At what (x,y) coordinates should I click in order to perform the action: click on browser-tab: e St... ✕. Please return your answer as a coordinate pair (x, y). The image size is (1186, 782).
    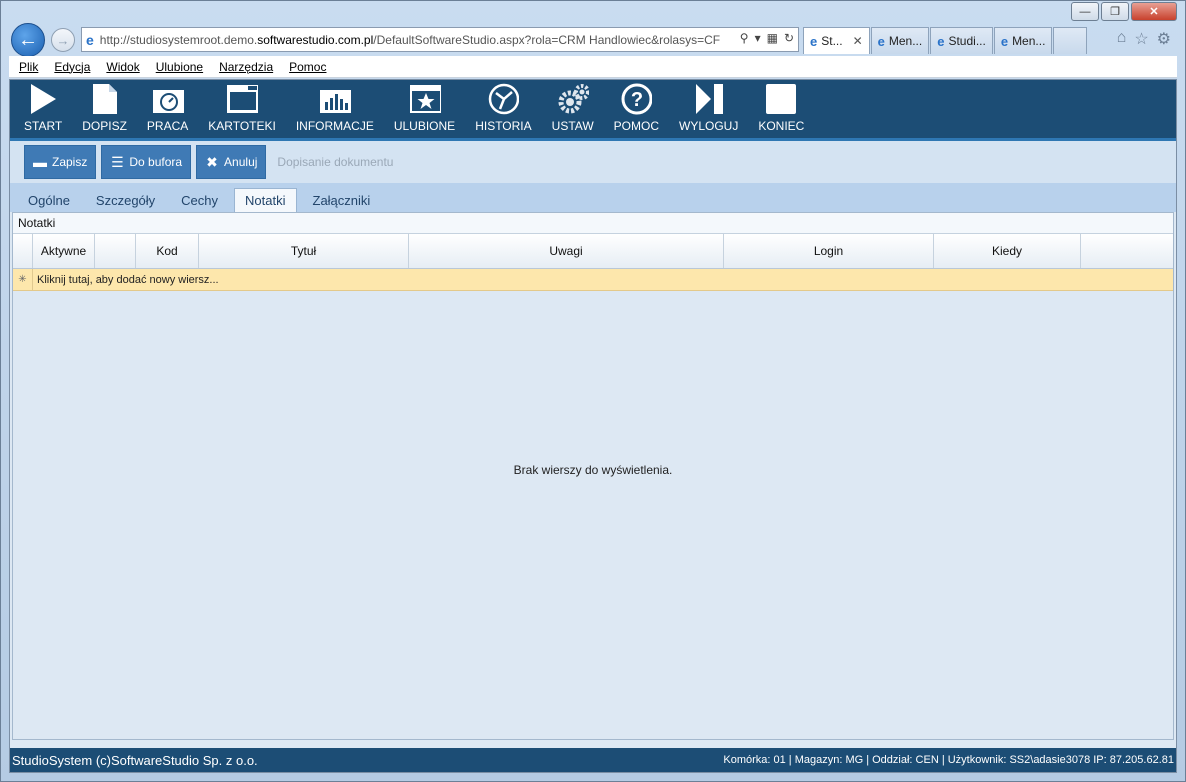
    Looking at the image, I should click on (836, 40).